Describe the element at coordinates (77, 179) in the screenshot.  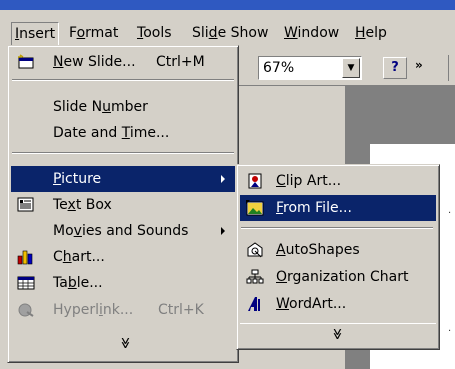
I see `menu-item-label: Picture` at that location.